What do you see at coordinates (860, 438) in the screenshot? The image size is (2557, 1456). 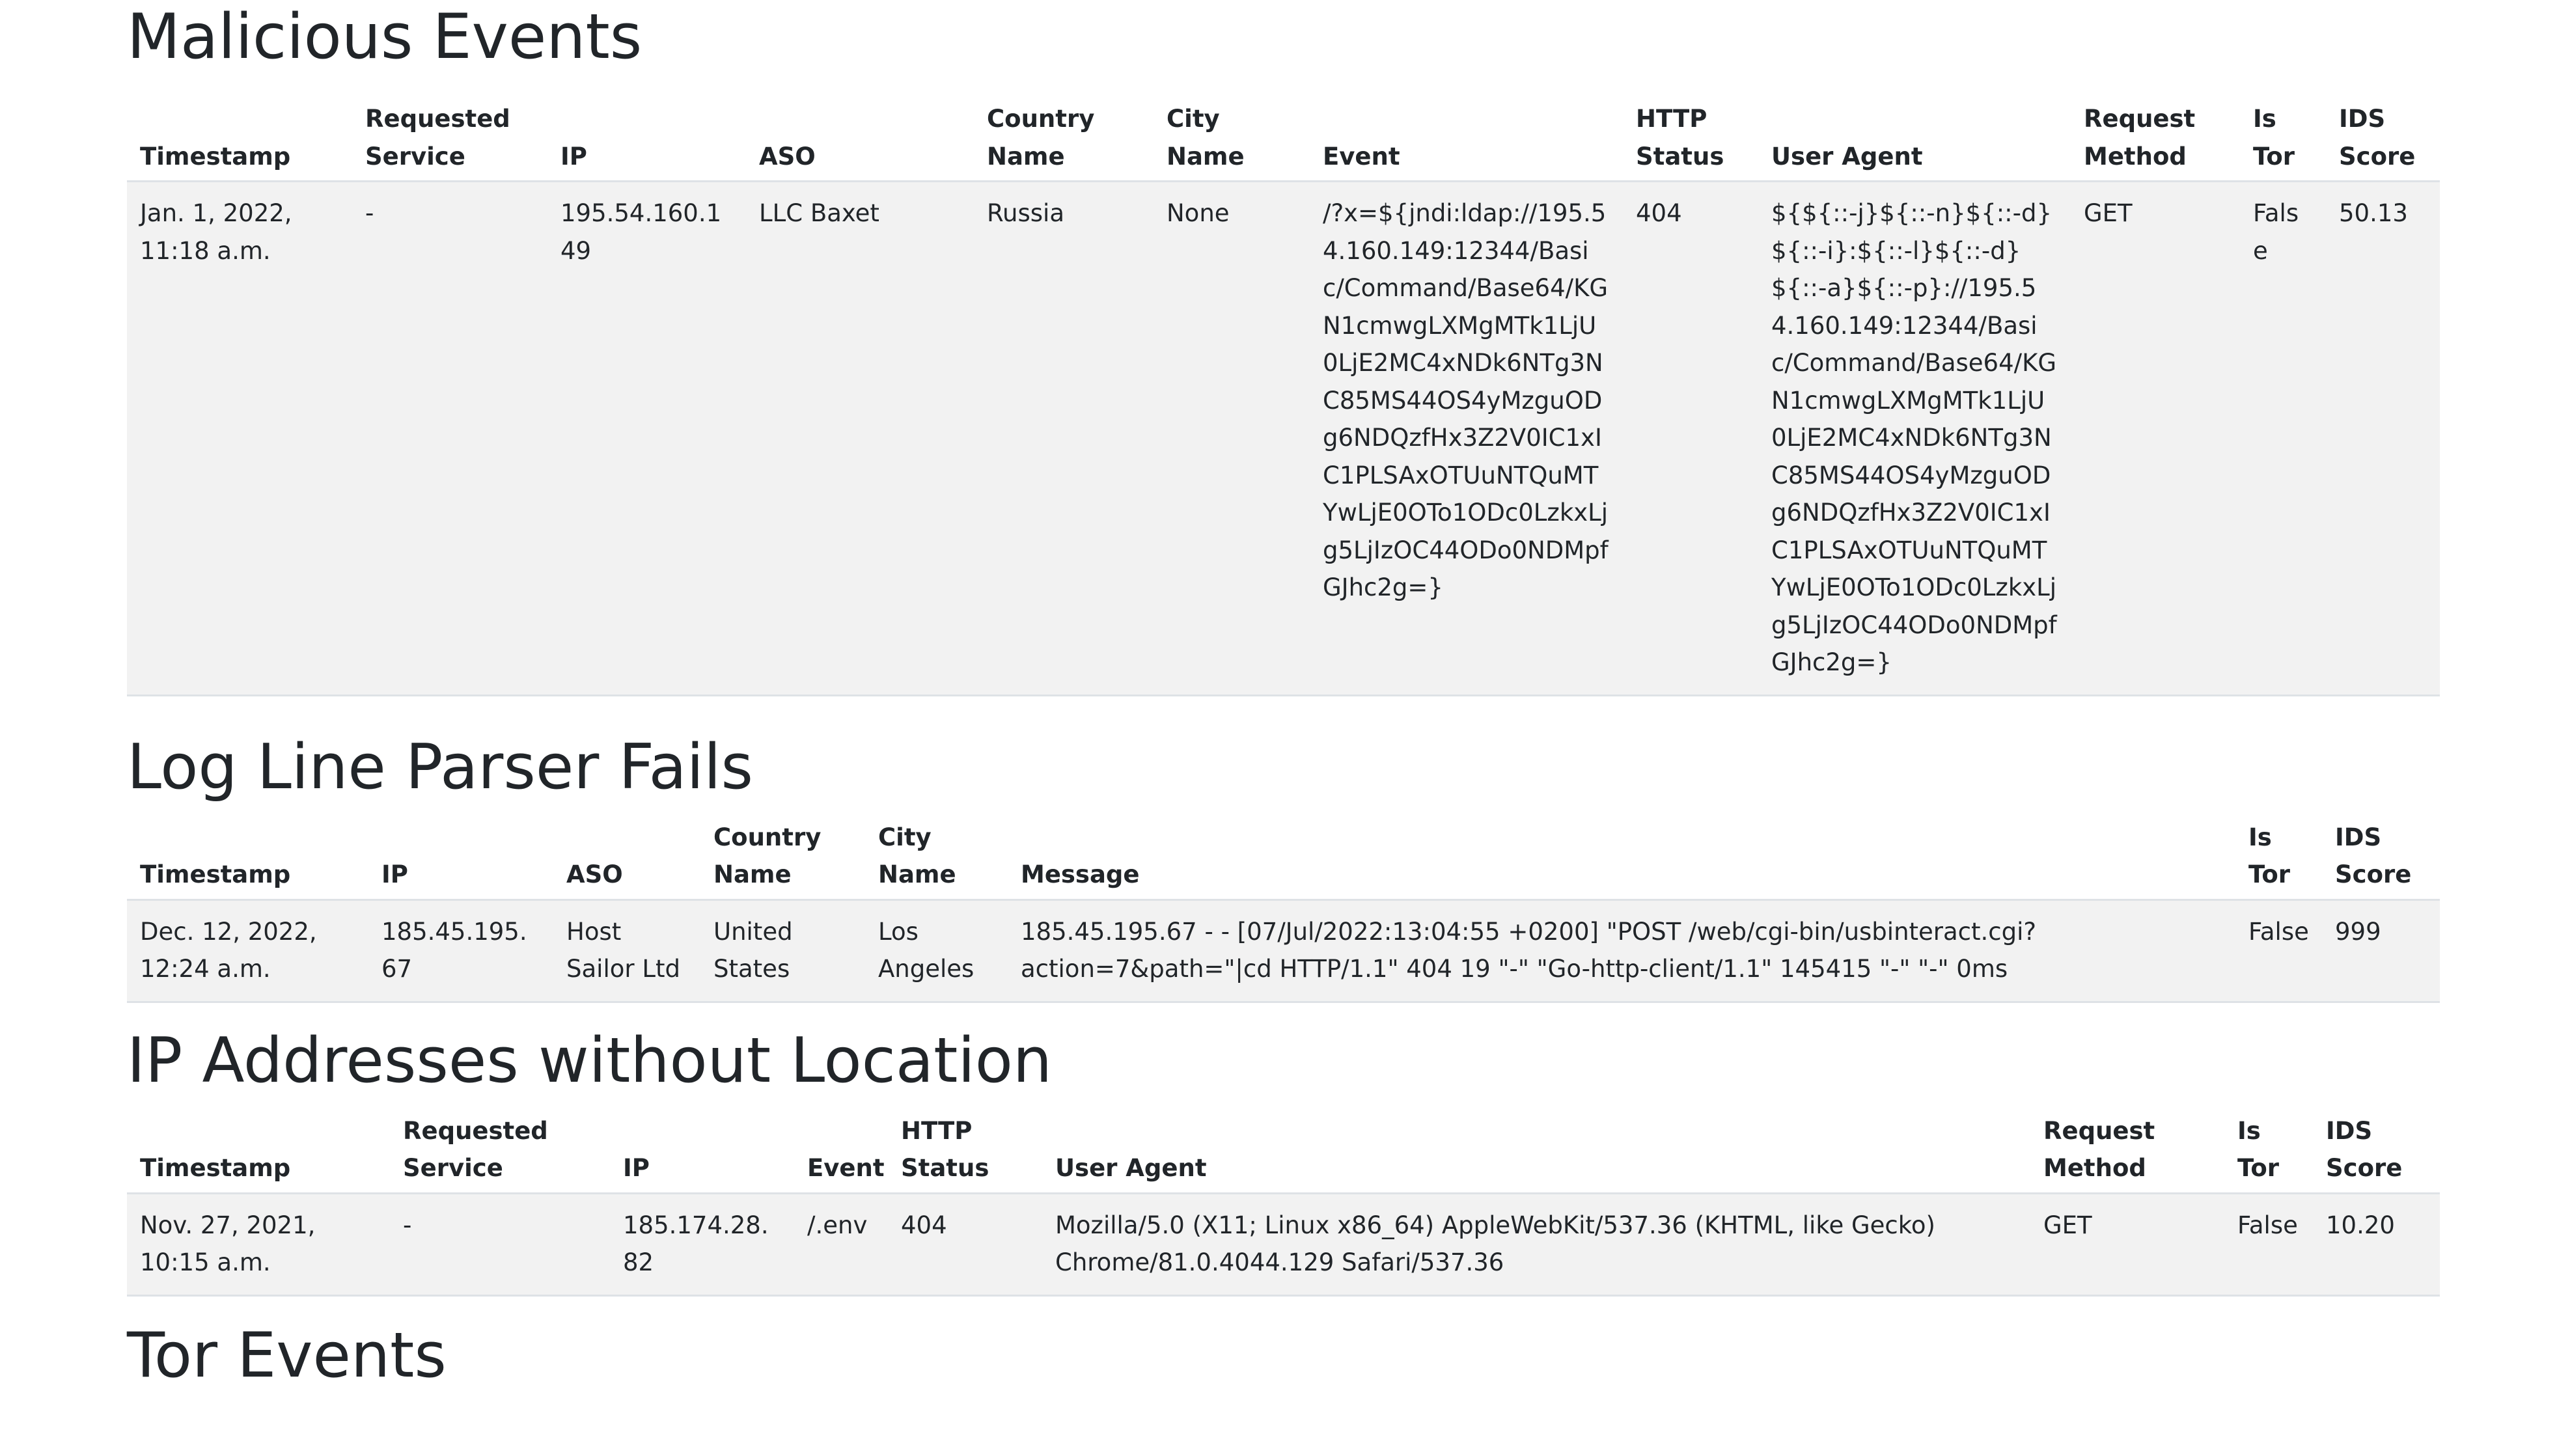 I see `cell-aso: LLC Baxet` at bounding box center [860, 438].